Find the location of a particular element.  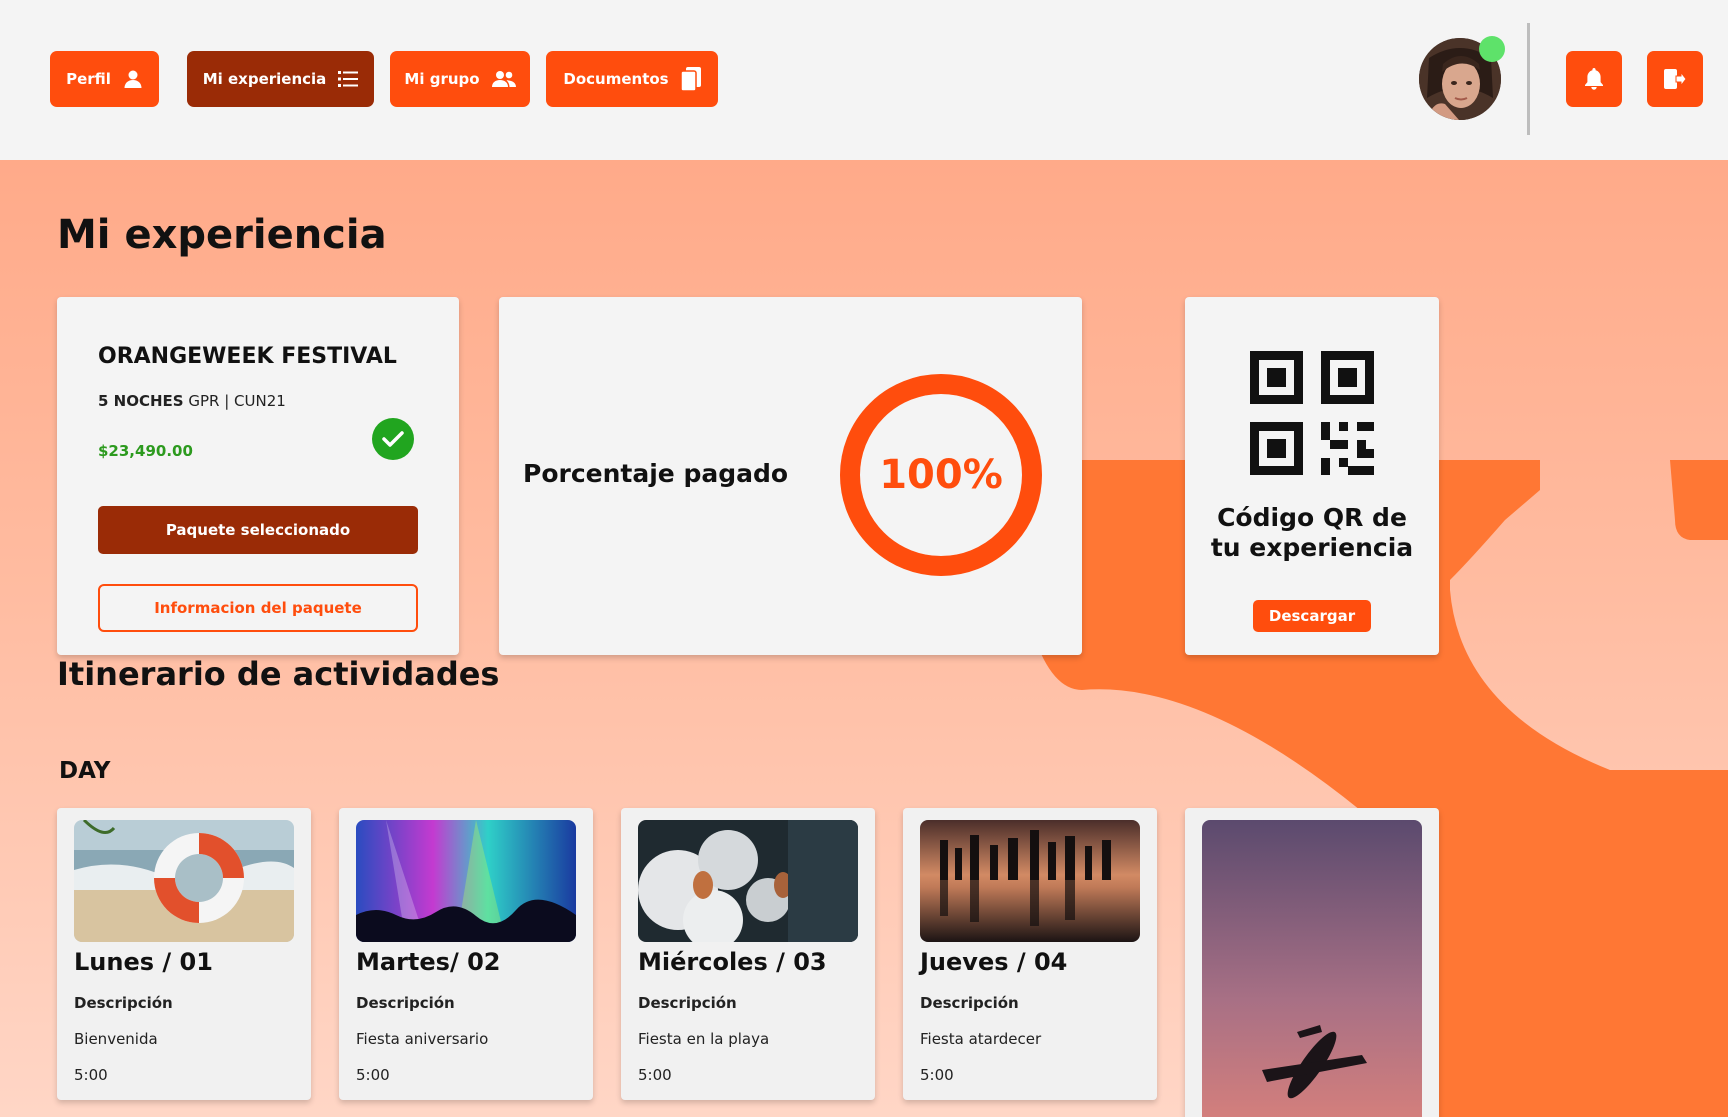

day-title: Miércoles / 03 is located at coordinates (732, 962).